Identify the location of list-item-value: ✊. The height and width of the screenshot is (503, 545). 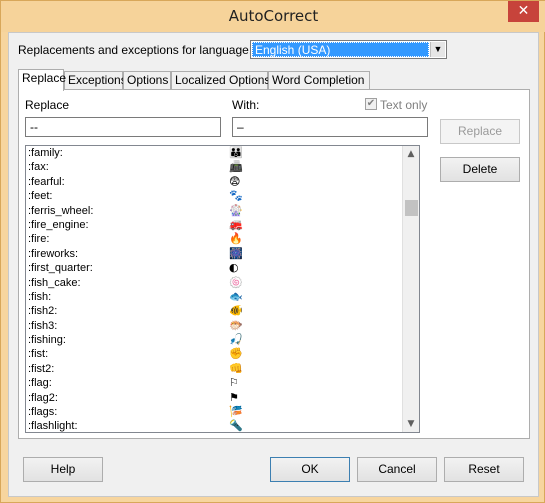
(236, 354).